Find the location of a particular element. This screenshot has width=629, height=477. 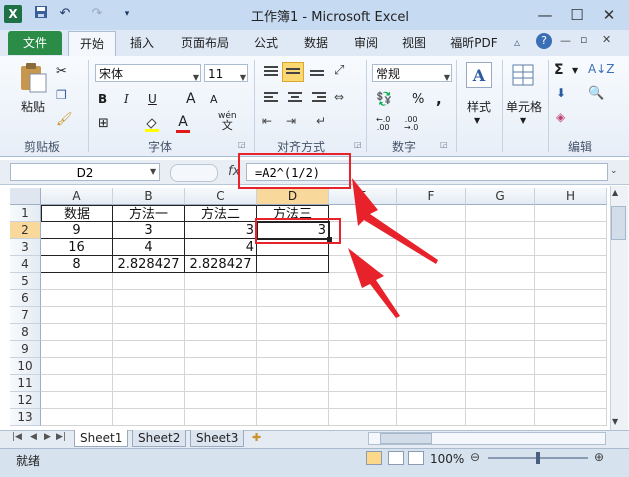

font-size-select: 11 ▼ is located at coordinates (226, 73).